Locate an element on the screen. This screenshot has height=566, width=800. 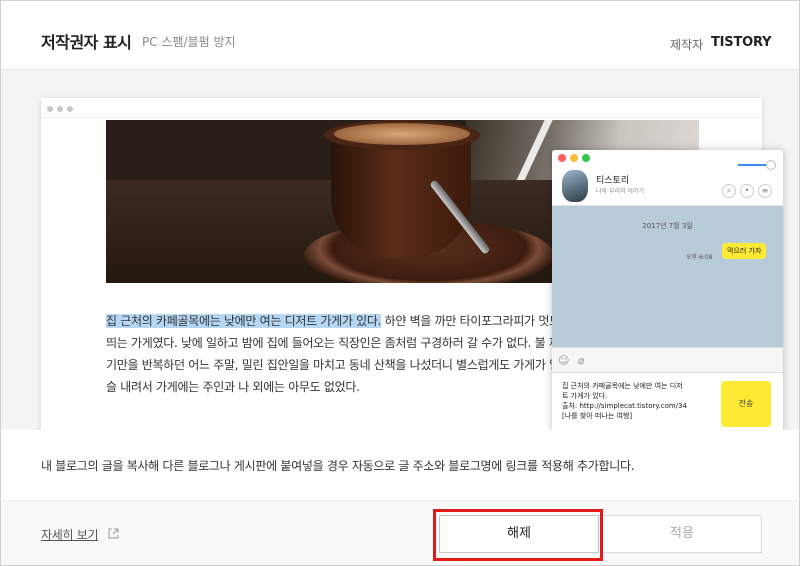
highlighted-text: 집 근처의 카페골목에는 낮에만 여는 디저트 가게가 있다. is located at coordinates (244, 321).